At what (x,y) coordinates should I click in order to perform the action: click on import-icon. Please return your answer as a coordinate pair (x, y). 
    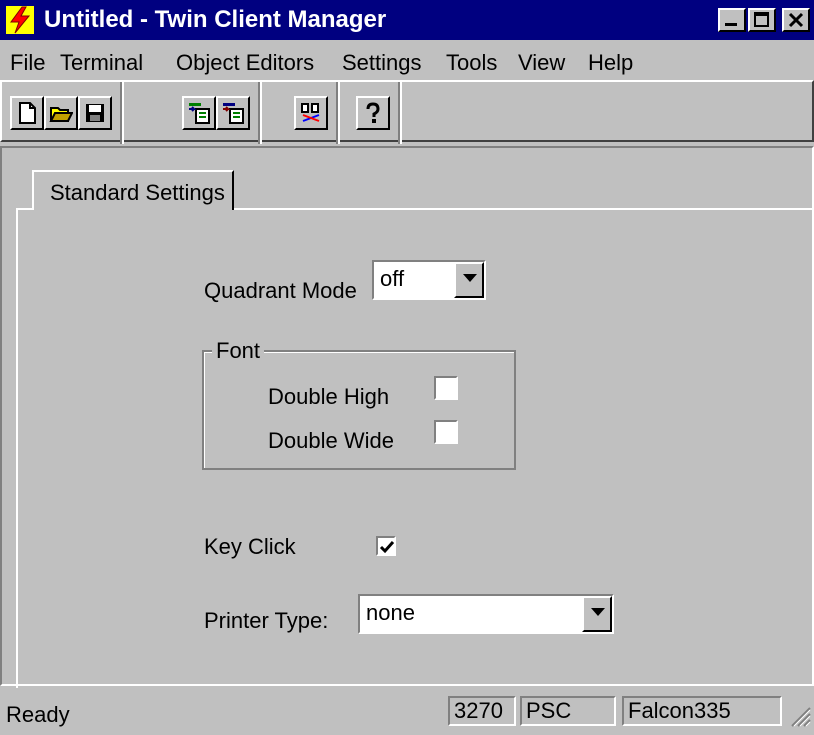
    Looking at the image, I should click on (199, 113).